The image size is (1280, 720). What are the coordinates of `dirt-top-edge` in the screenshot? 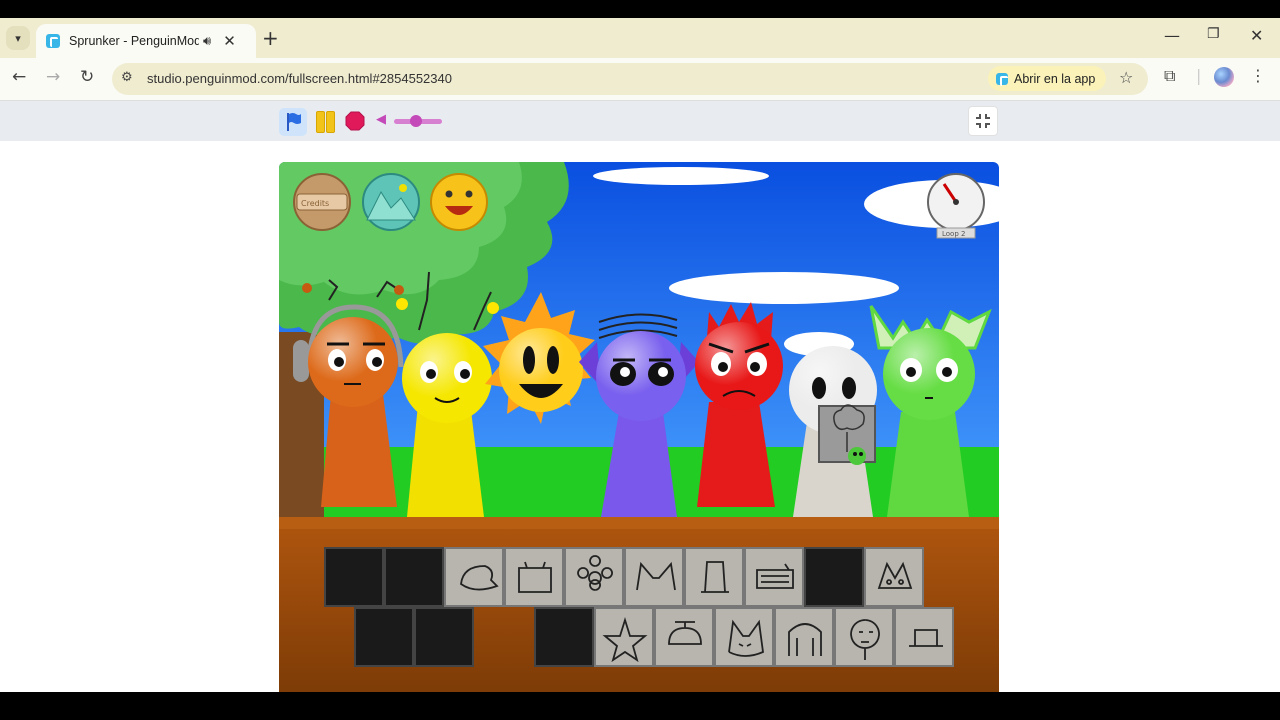 It's located at (639, 523).